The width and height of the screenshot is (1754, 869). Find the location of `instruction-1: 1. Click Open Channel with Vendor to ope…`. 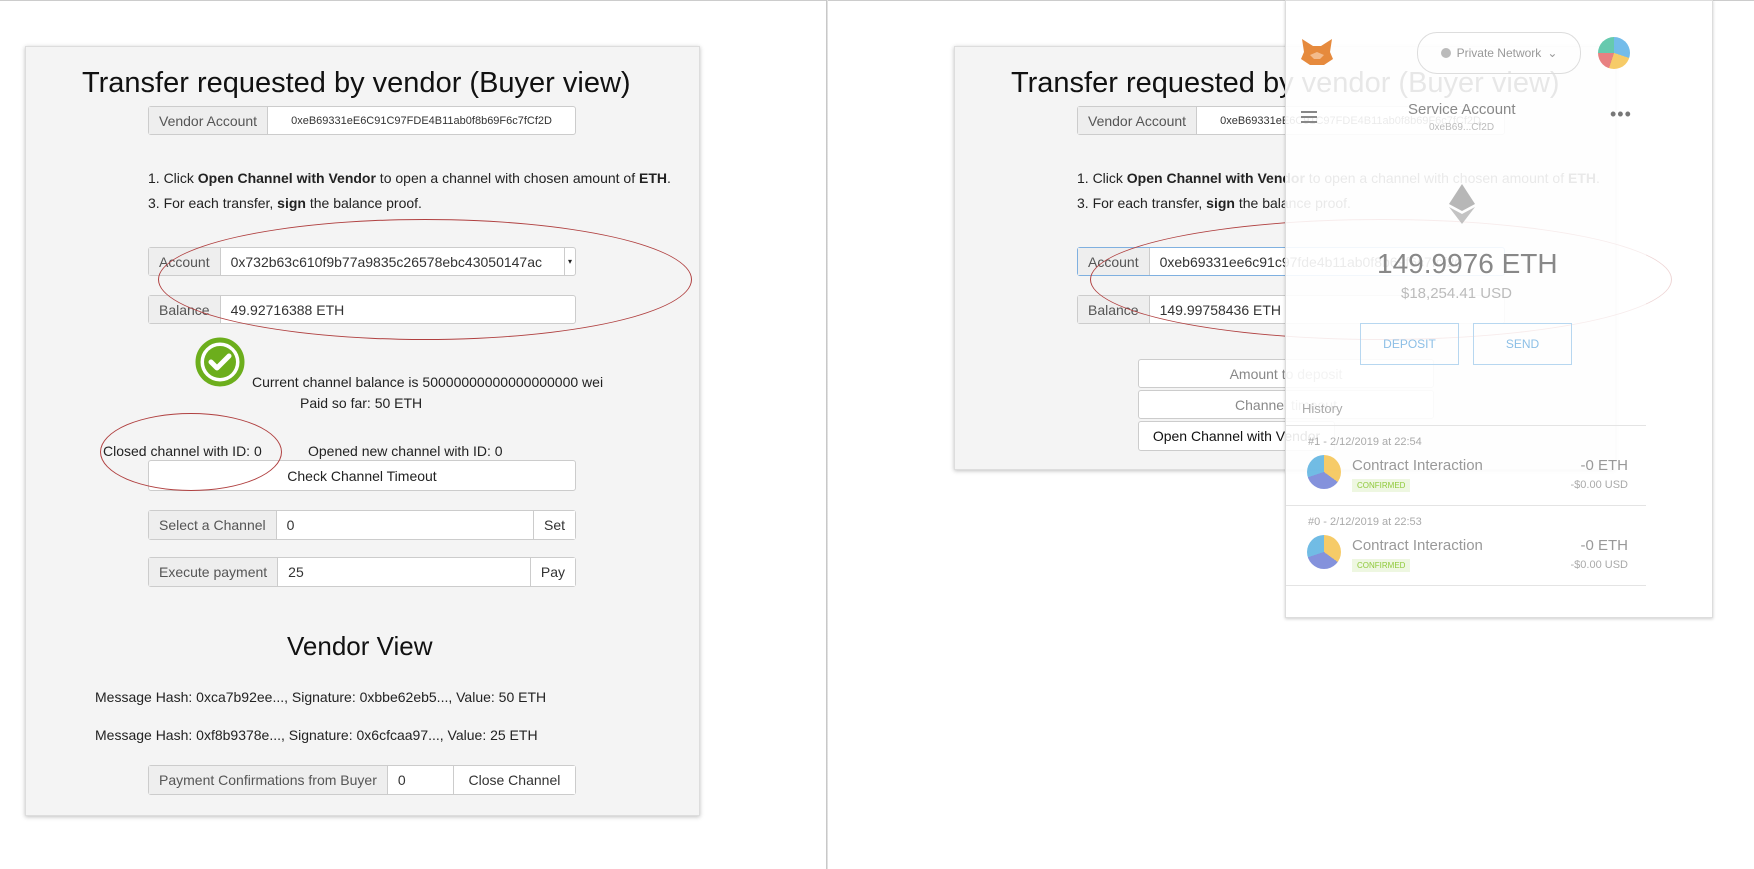

instruction-1: 1. Click Open Channel with Vendor to ope… is located at coordinates (409, 178).